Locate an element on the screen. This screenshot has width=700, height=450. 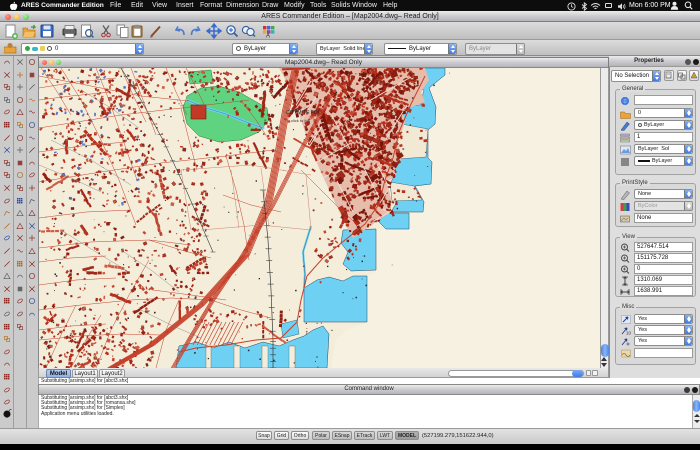
svg-text: click to foli is located at coordinates (300, 120).